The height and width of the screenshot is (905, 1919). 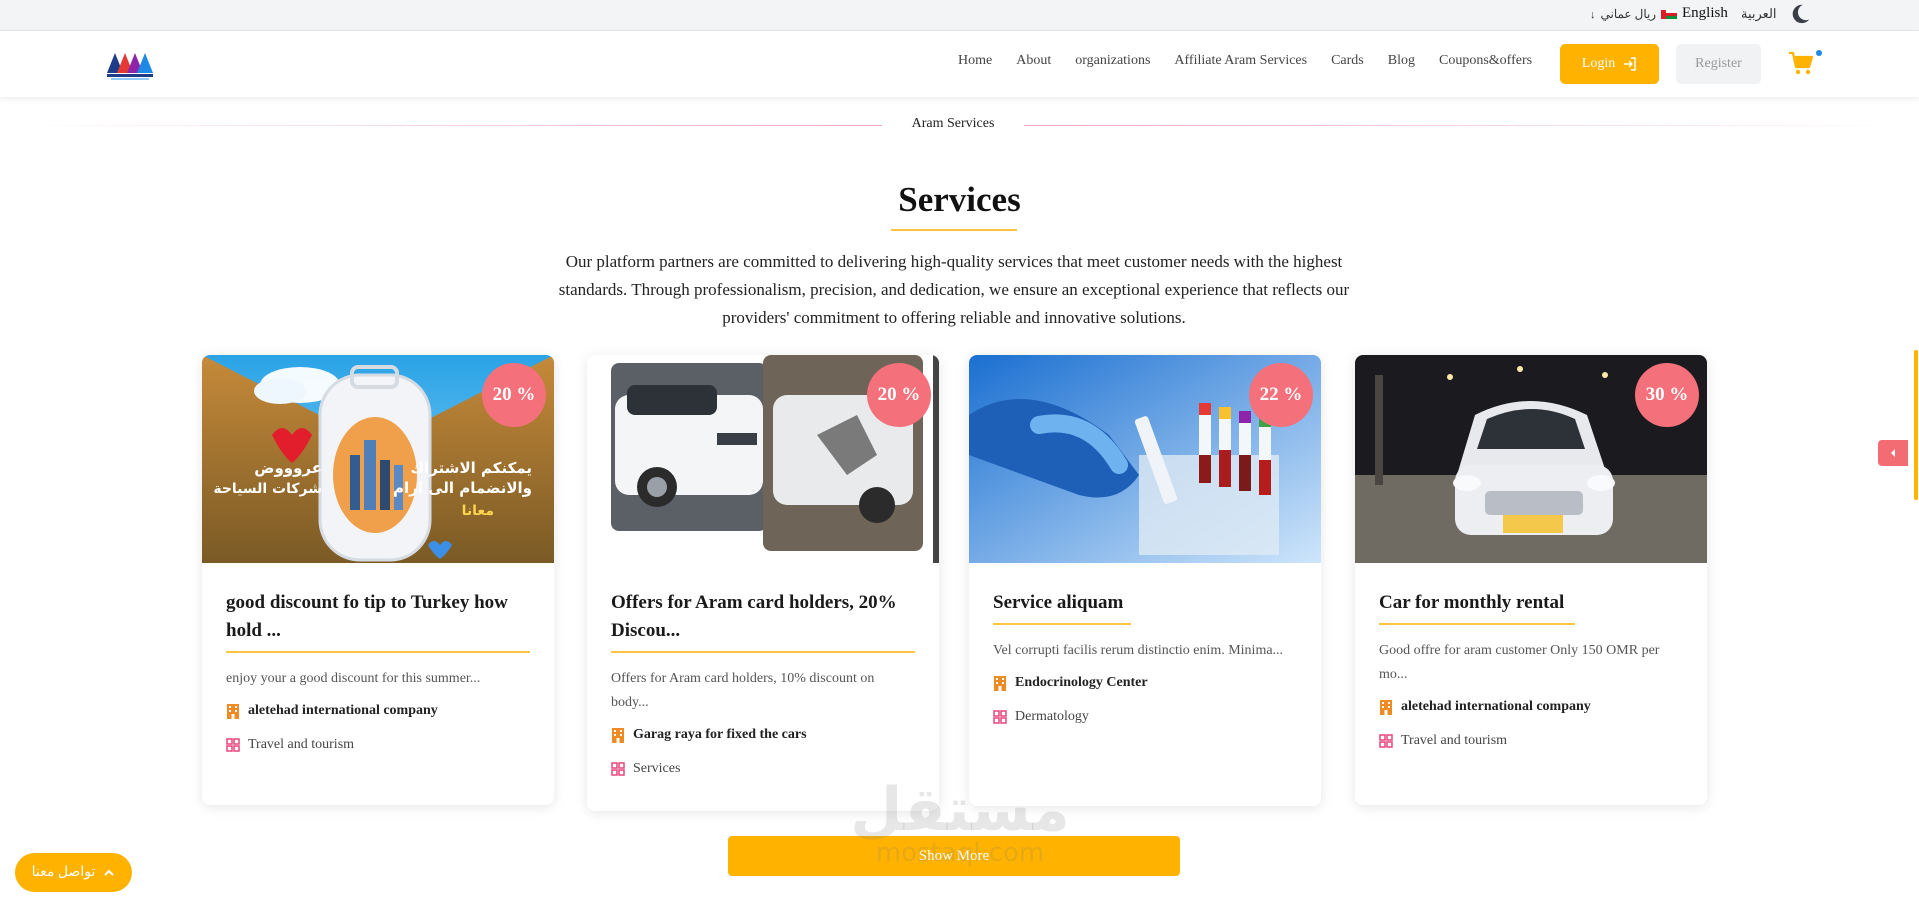 I want to click on svg-text: عروووض, so click(x=288, y=468).